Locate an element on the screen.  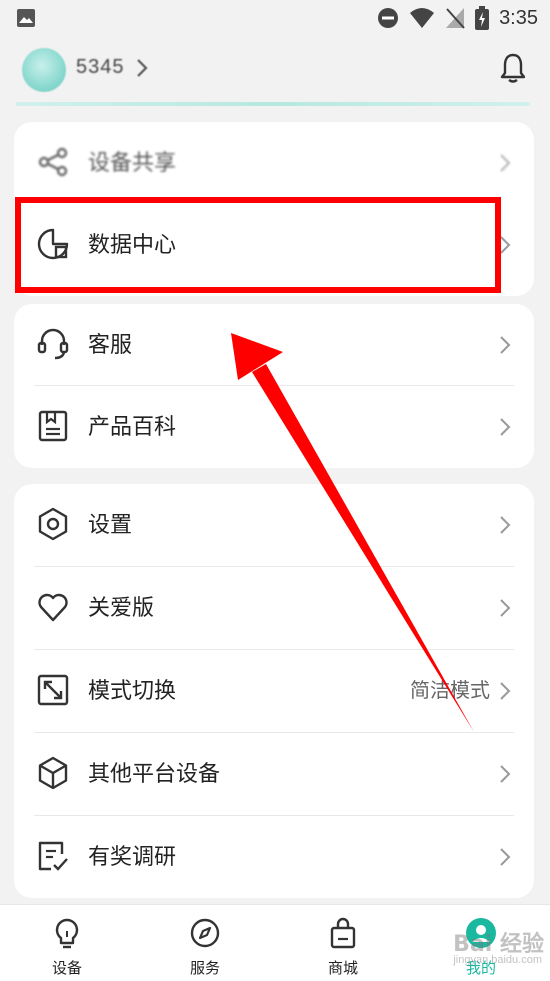
cube-icon is located at coordinates (53, 773).